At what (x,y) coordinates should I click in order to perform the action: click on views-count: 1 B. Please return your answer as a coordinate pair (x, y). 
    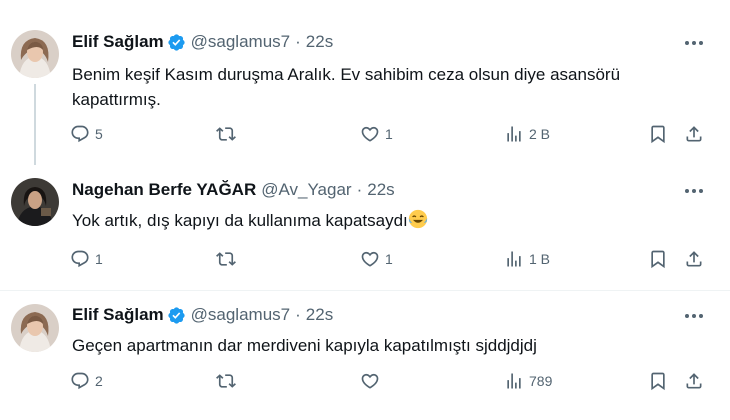
    Looking at the image, I should click on (540, 259).